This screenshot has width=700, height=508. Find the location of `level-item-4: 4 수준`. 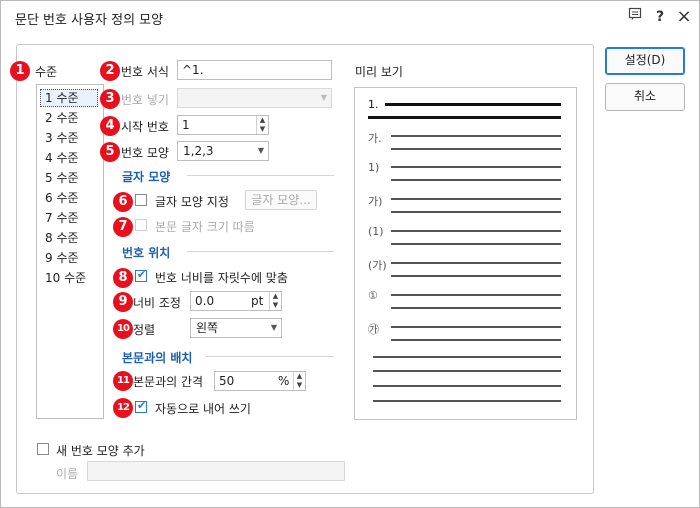

level-item-4: 4 수준 is located at coordinates (62, 157).